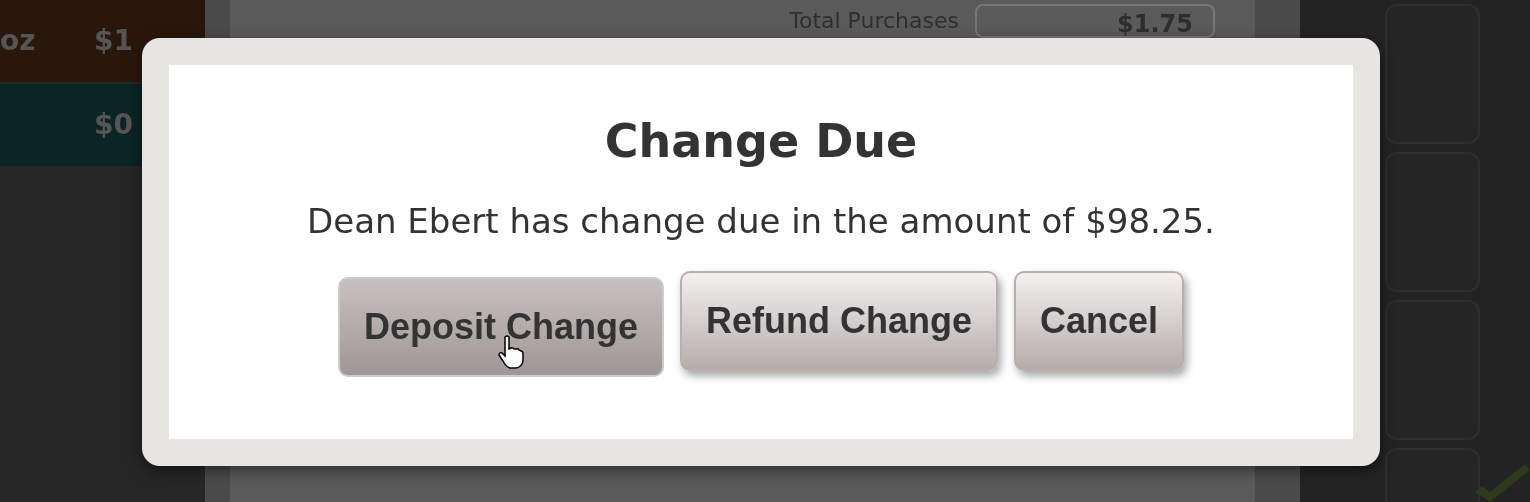 The height and width of the screenshot is (502, 1530). Describe the element at coordinates (500, 327) in the screenshot. I see `dialog-button: Deposit Change` at that location.